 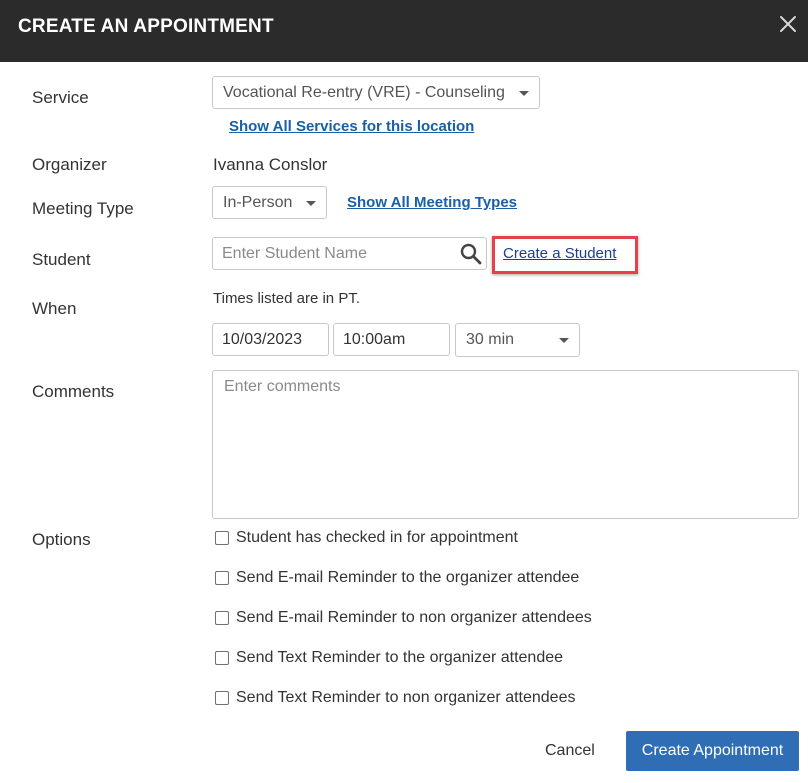 I want to click on student-search-placeholder: Enter Student Name, so click(x=294, y=253).